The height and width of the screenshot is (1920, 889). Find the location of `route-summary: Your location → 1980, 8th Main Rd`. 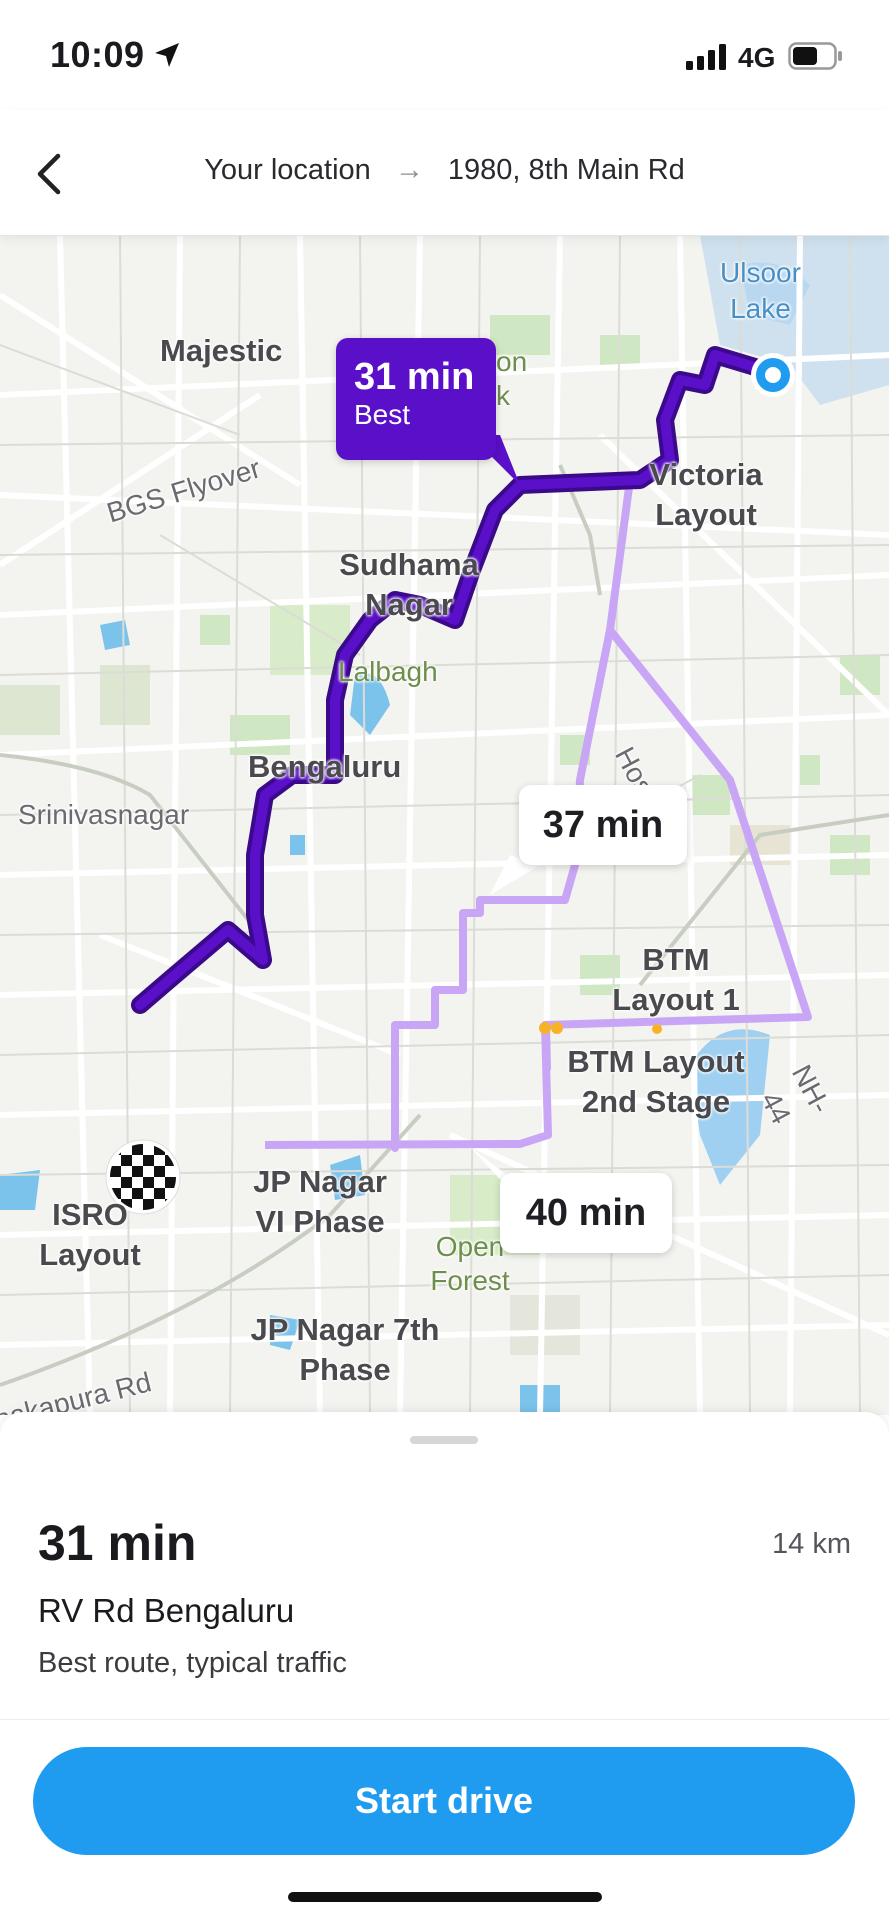

route-summary: Your location → 1980, 8th Main Rd is located at coordinates (444, 170).